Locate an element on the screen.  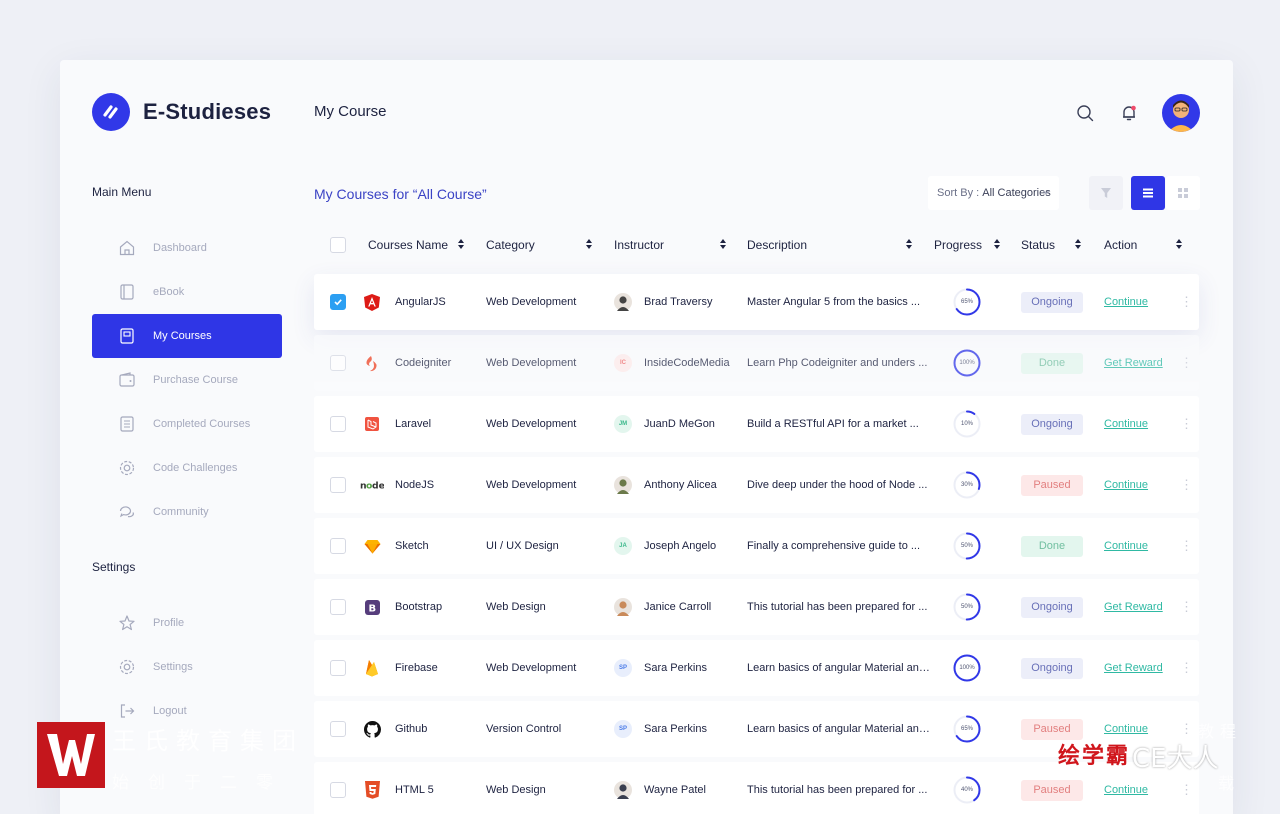
select-all-checkbox is located at coordinates (338, 245).